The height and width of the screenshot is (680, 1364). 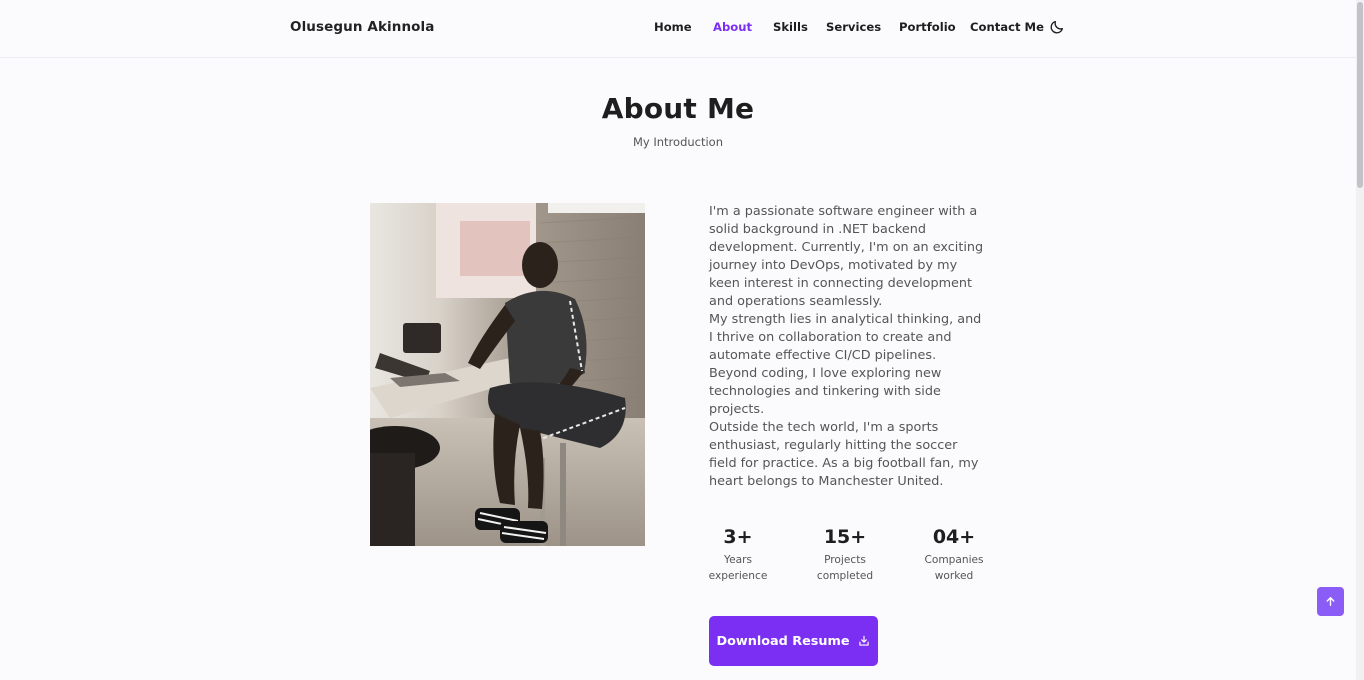 I want to click on section-title: About Me, so click(x=678, y=108).